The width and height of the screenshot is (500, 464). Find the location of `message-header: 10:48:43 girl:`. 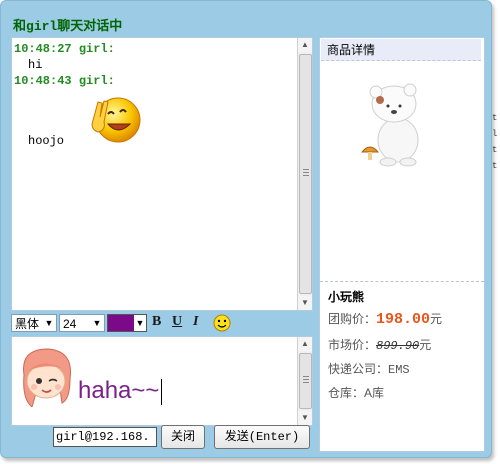

message-header: 10:48:43 girl: is located at coordinates (64, 81).